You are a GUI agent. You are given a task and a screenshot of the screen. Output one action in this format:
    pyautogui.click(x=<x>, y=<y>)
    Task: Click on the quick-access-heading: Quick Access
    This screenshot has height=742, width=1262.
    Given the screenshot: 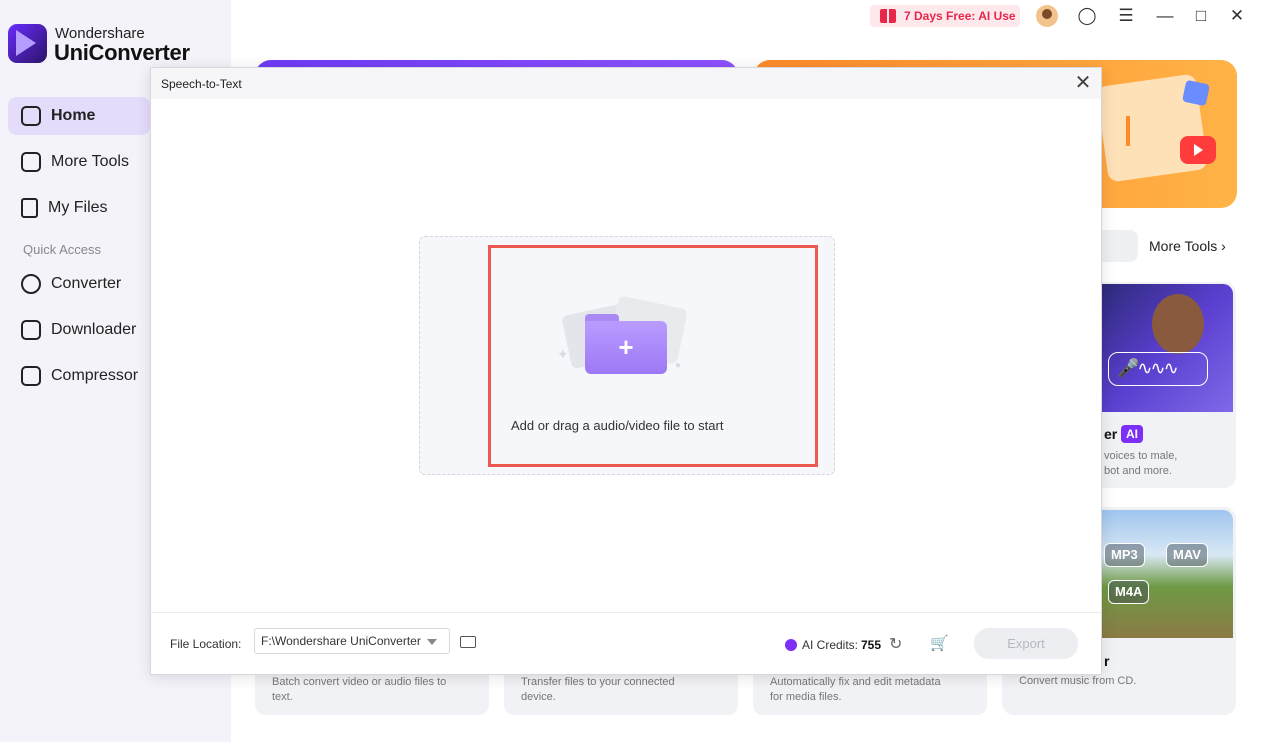 What is the action you would take?
    pyautogui.click(x=62, y=249)
    